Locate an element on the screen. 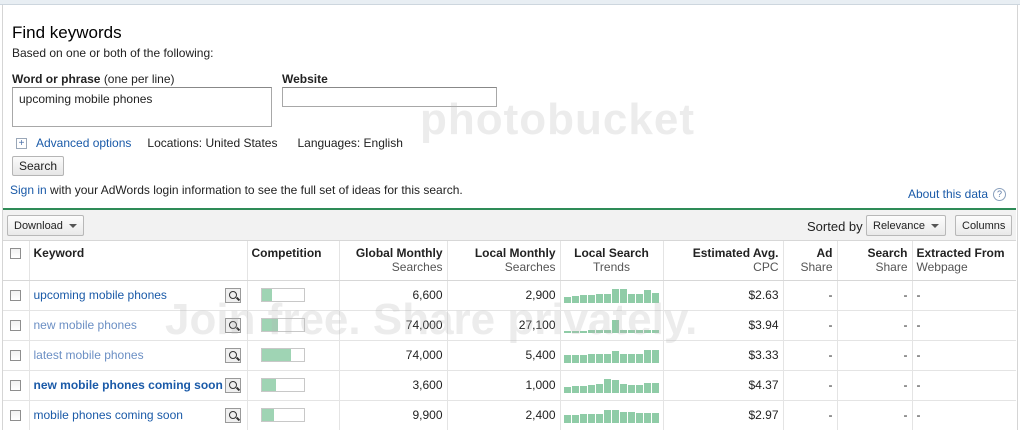  about-this-data: About this data ? is located at coordinates (957, 194).